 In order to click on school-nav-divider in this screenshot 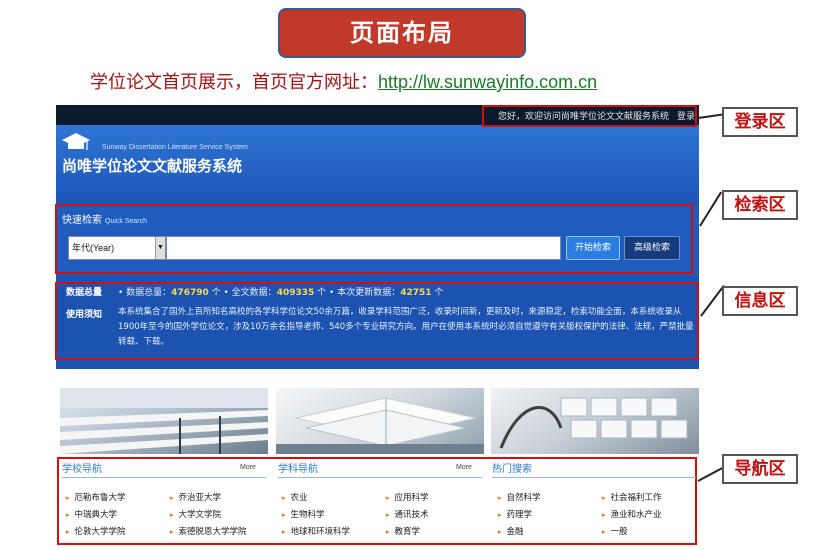, I will do `click(164, 477)`.